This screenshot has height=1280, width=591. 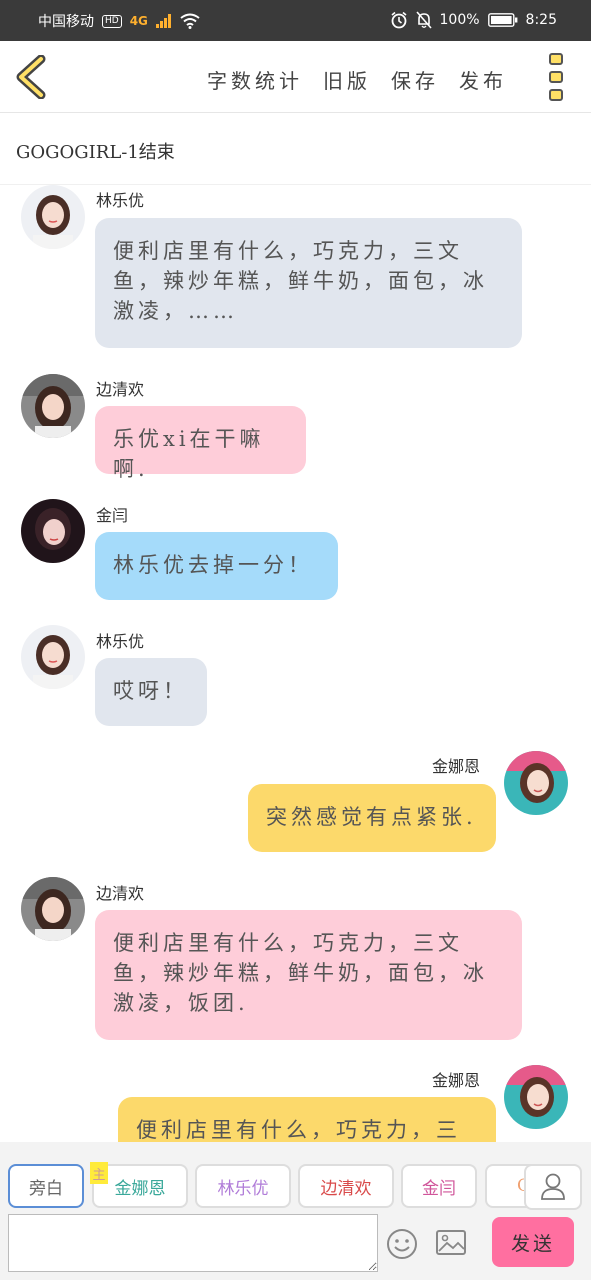 What do you see at coordinates (295, 1211) in the screenshot?
I see `composer-panel: 旁白 金娜恩 主 林乐优 边清欢 金闫 GIF 发送` at bounding box center [295, 1211].